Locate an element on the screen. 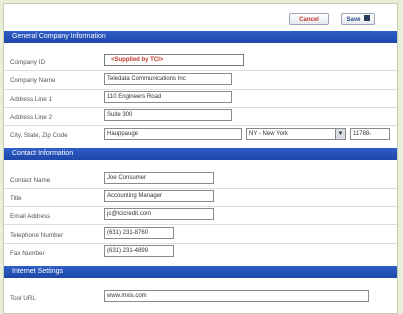  email-label: Email Address is located at coordinates (30, 216).